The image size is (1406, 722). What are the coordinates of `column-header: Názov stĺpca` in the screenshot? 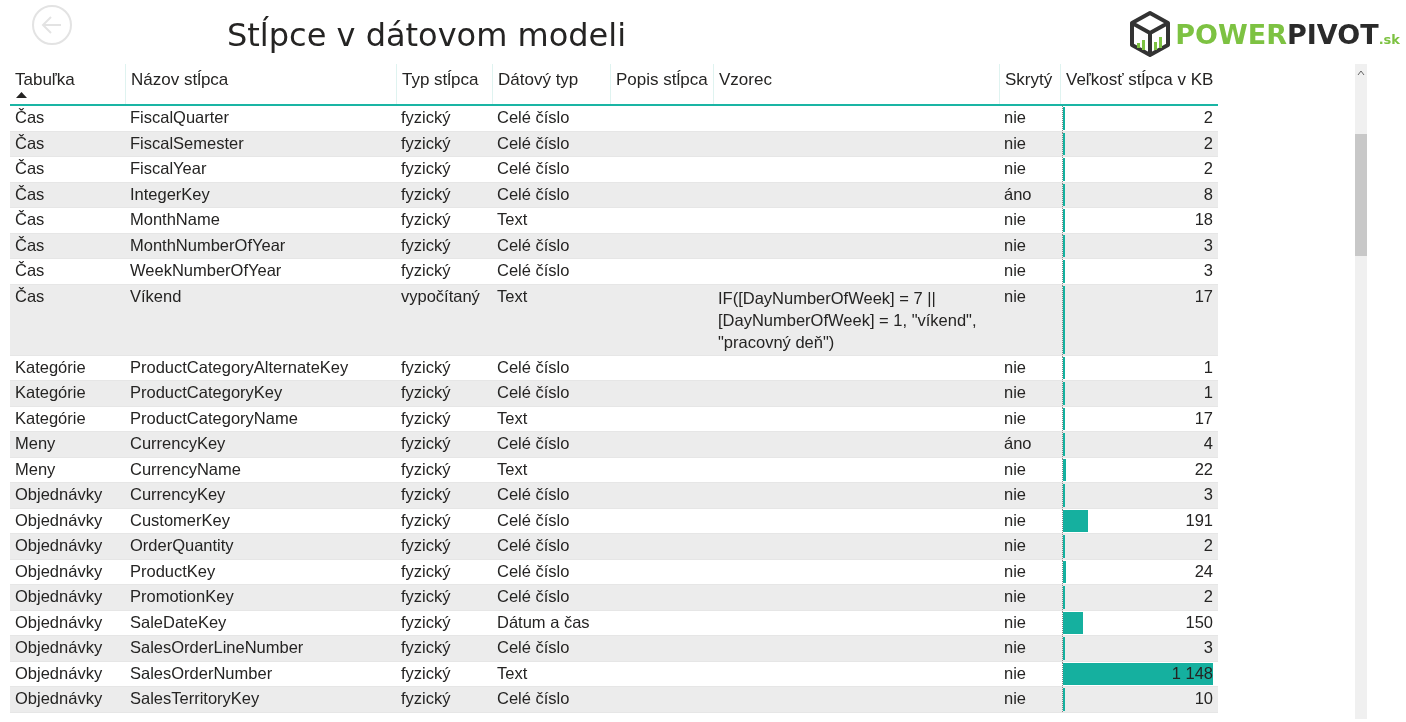 It's located at (260, 84).